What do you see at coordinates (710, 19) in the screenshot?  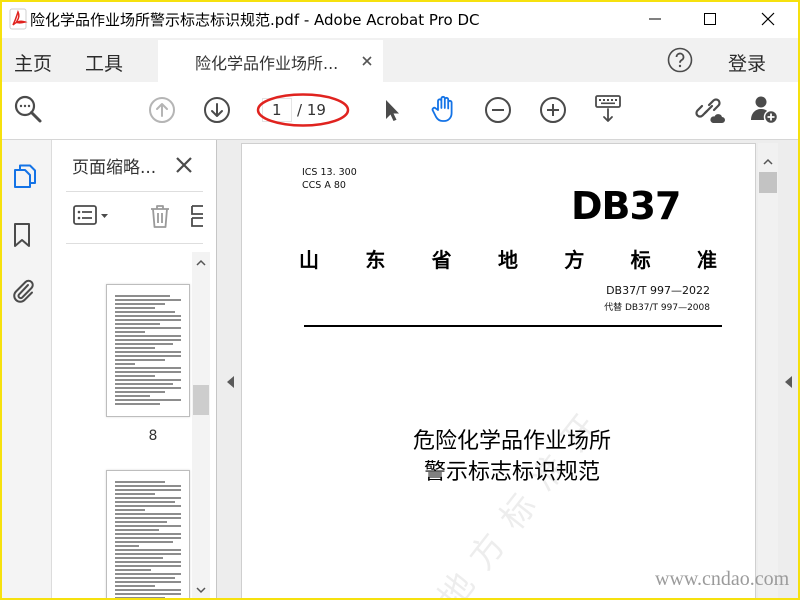 I see `maximize-icon` at bounding box center [710, 19].